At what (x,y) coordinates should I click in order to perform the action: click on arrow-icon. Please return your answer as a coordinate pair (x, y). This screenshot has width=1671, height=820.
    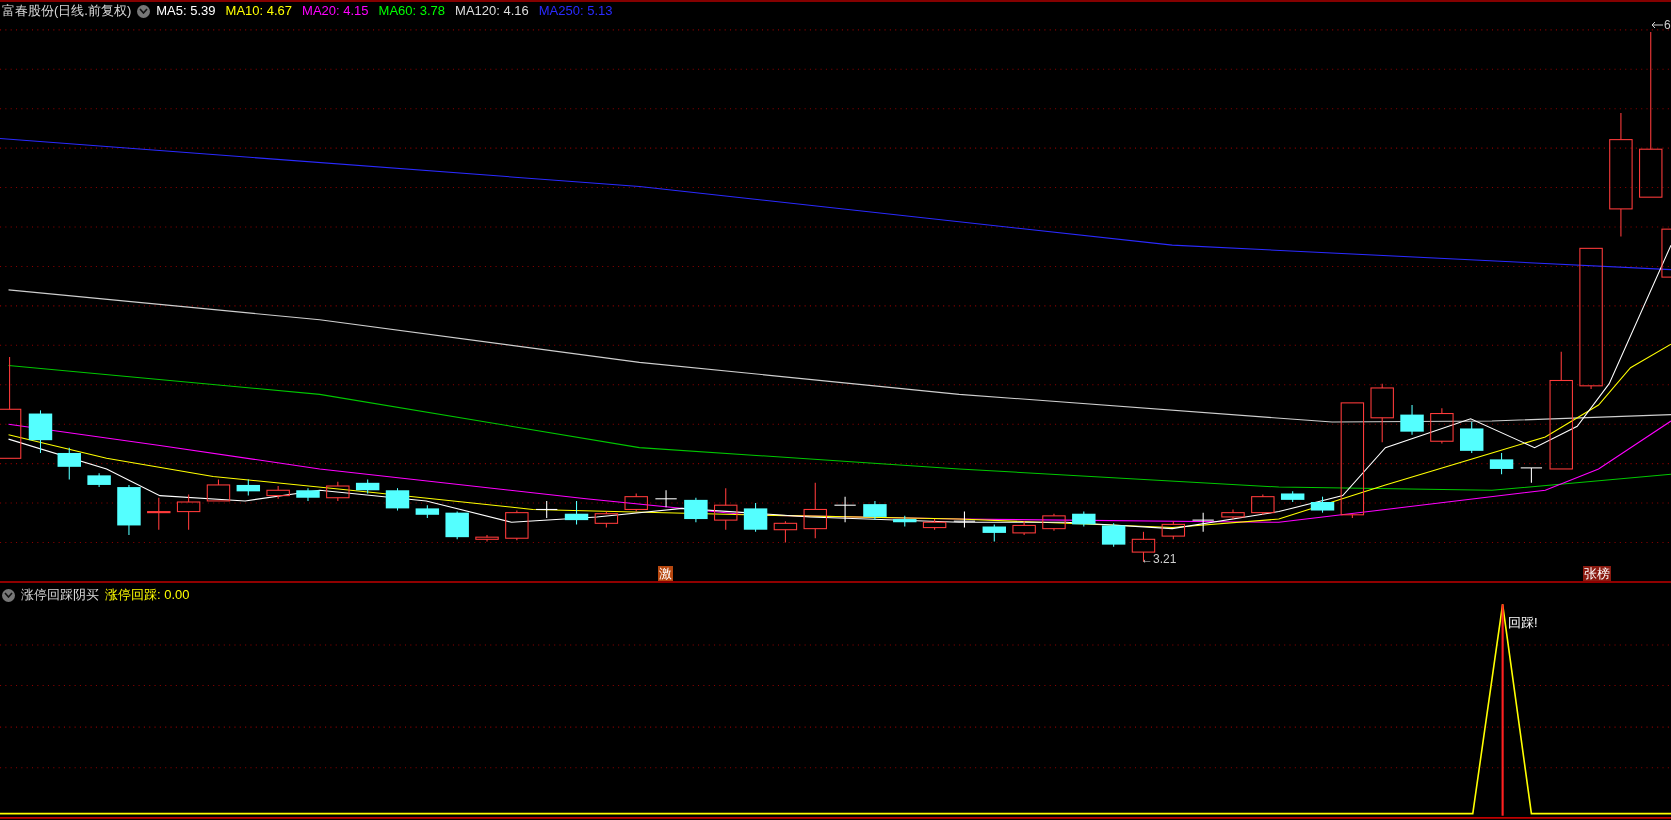
    Looking at the image, I should click on (1657, 25).